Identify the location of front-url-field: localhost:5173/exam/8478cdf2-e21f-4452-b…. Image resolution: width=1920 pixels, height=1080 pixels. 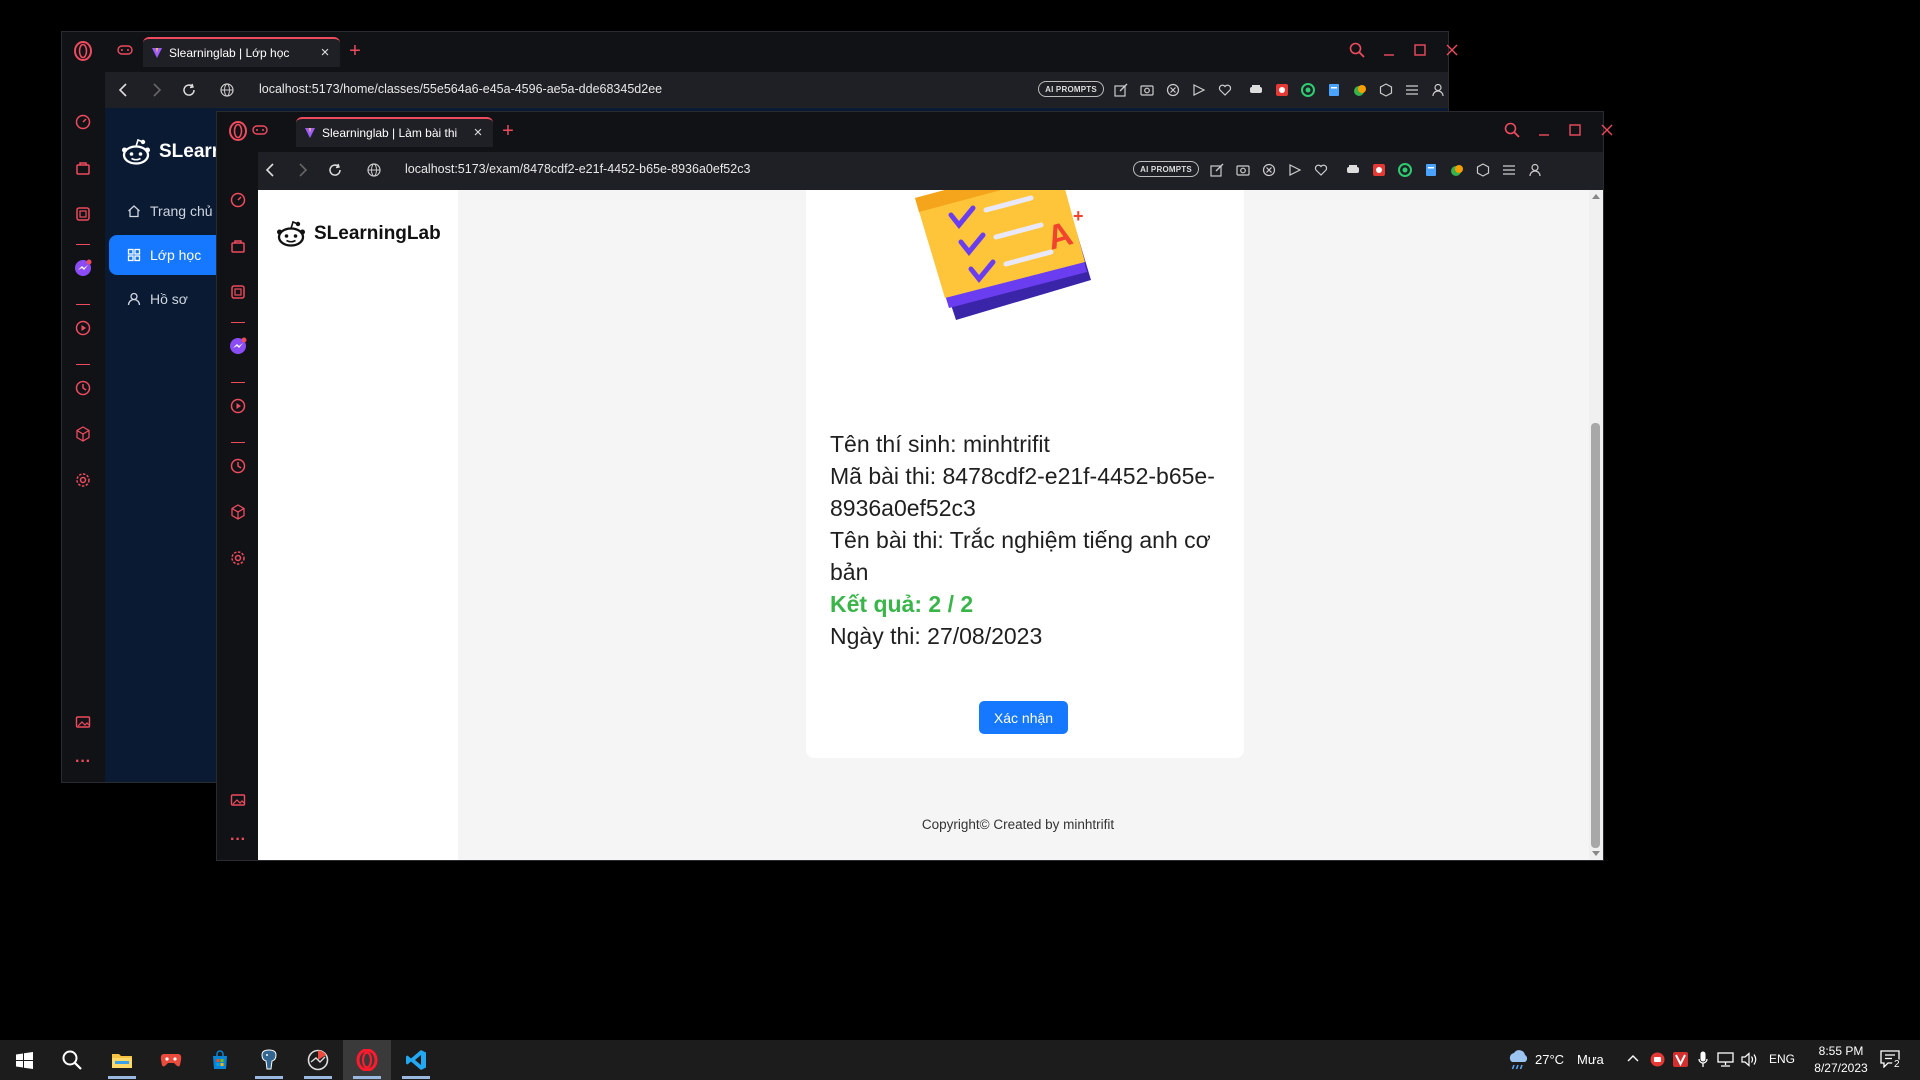
(577, 169).